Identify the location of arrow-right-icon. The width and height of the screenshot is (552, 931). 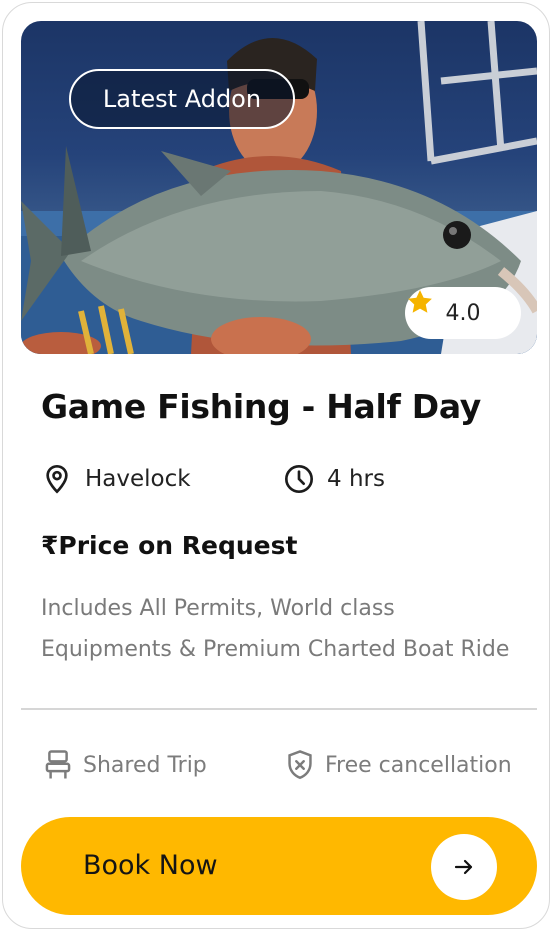
(463, 867).